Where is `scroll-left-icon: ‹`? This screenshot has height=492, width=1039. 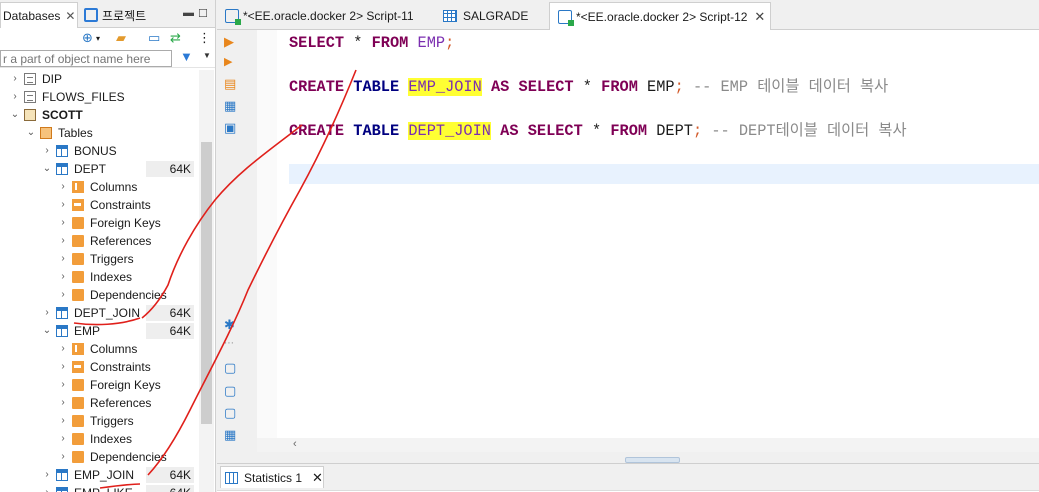
scroll-left-icon: ‹ is located at coordinates (295, 444).